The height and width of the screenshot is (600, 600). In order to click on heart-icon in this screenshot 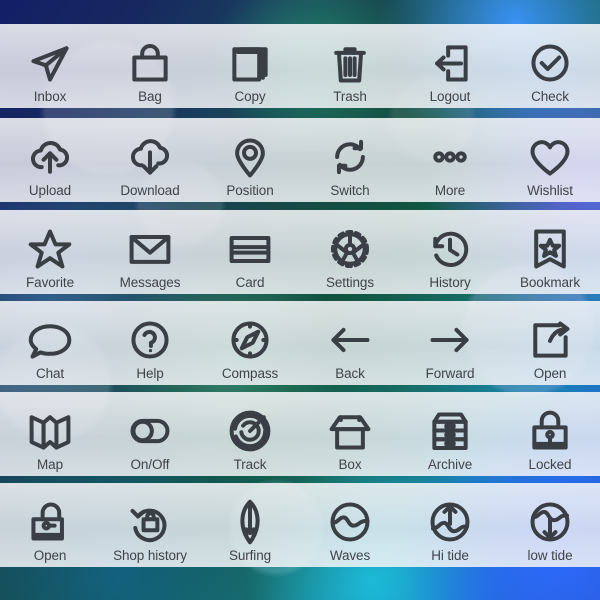, I will do `click(550, 157)`.